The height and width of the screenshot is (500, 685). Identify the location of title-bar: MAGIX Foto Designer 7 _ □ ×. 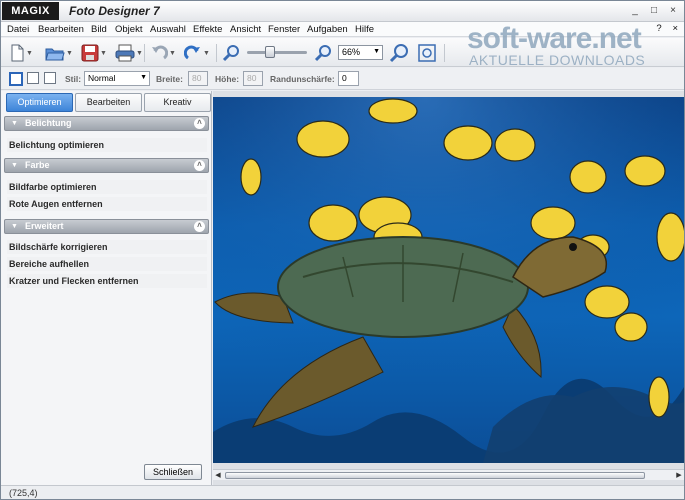
(342, 11).